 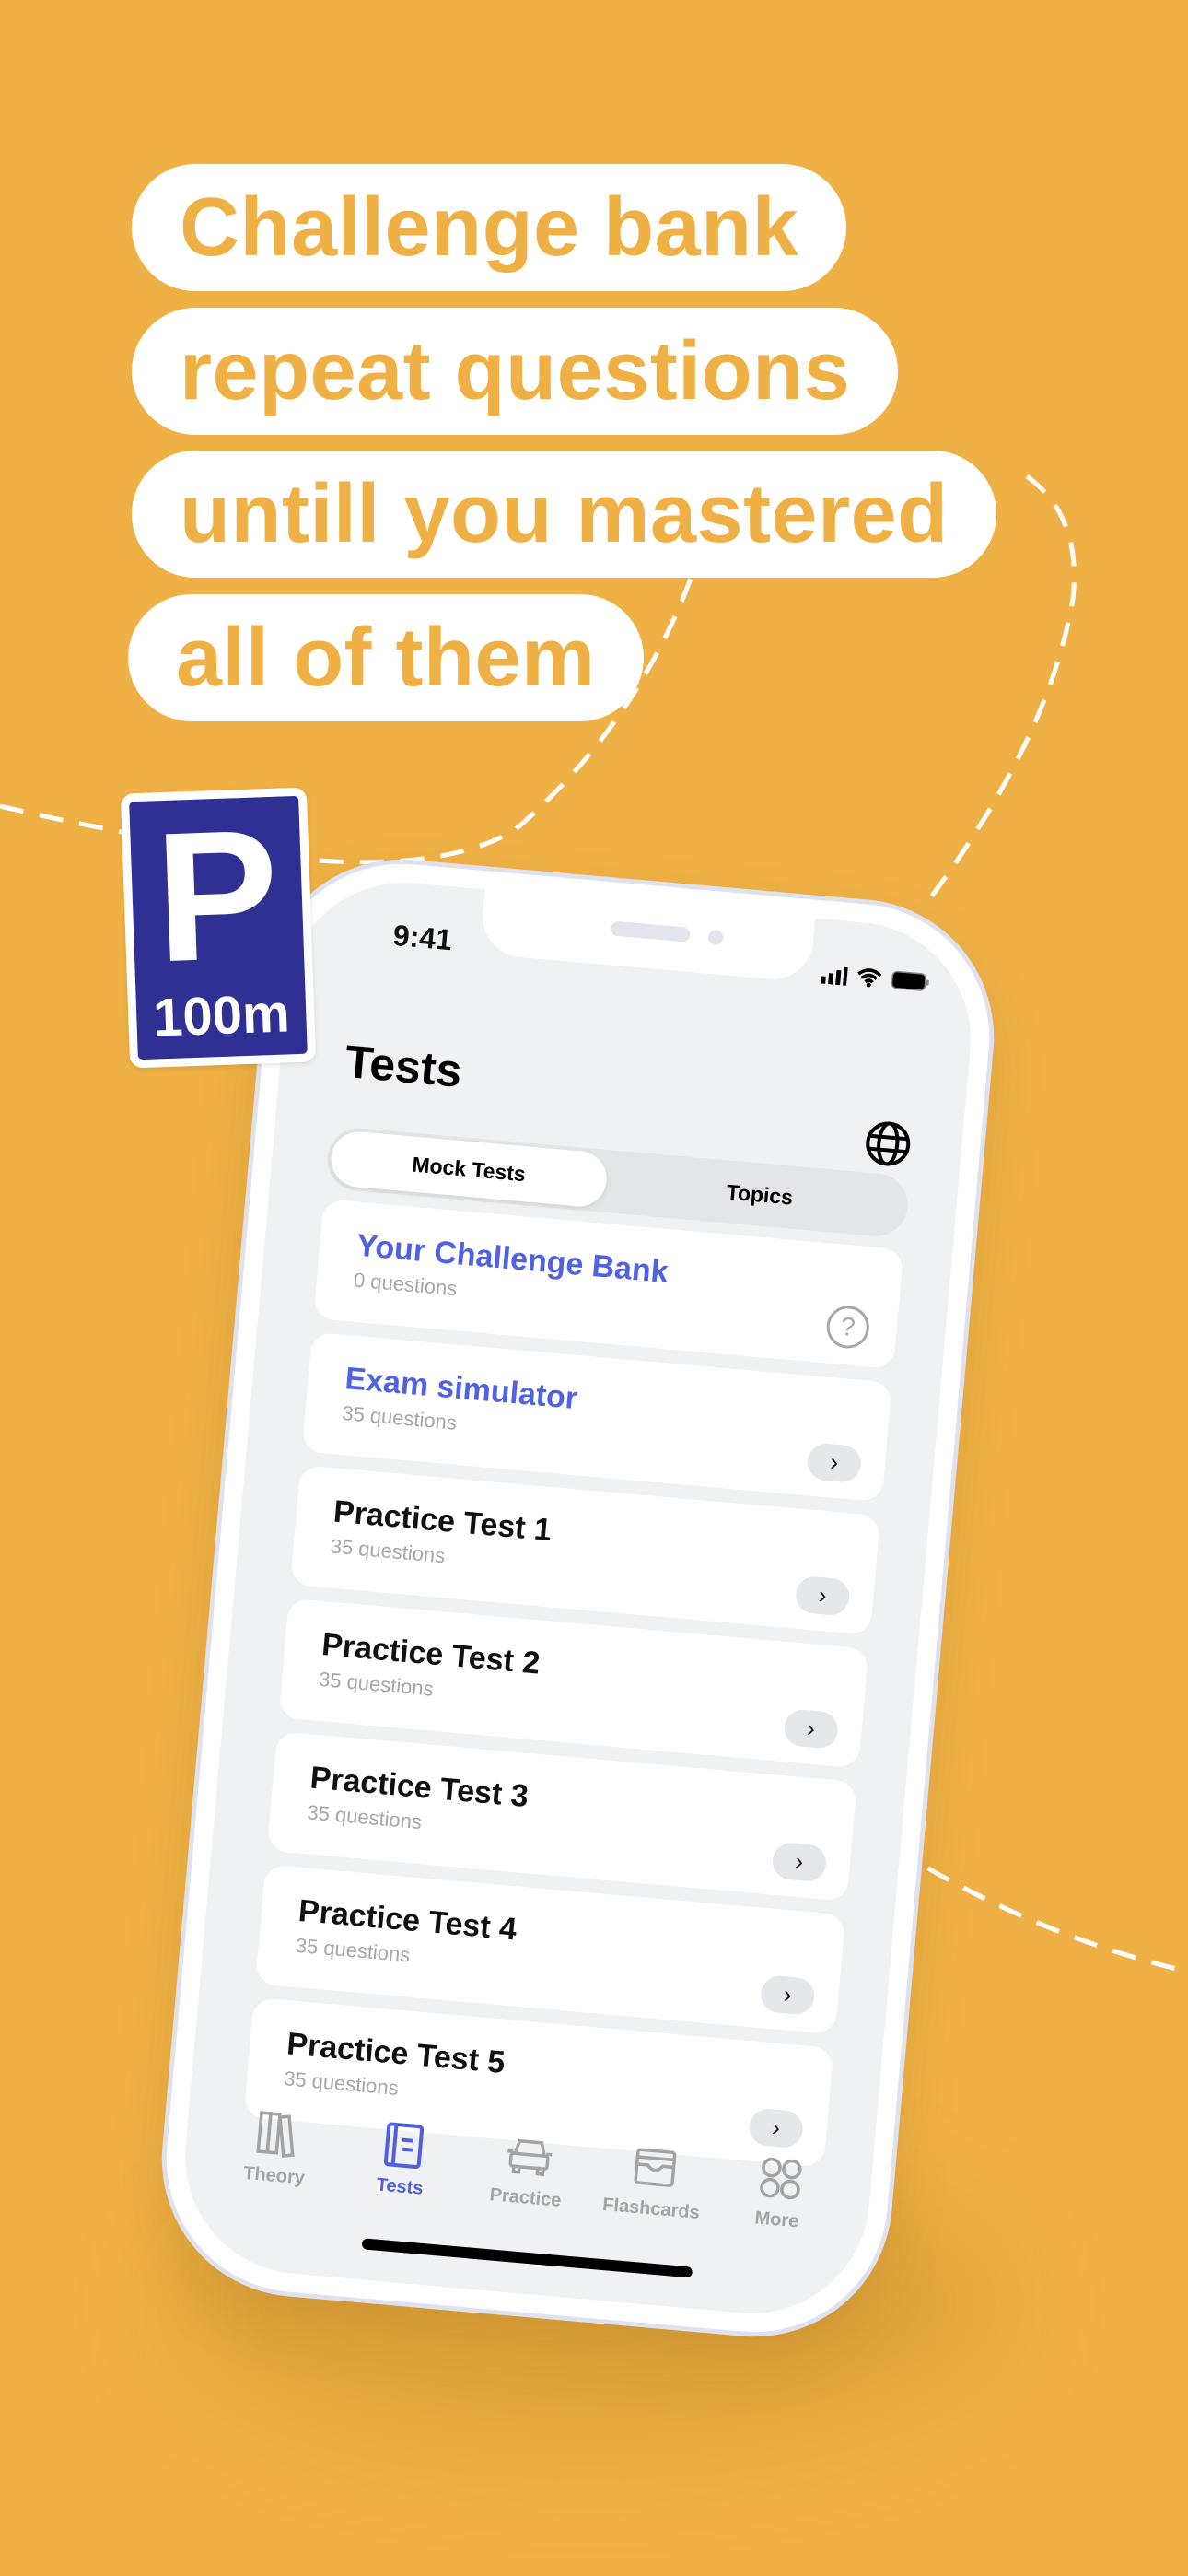 What do you see at coordinates (910, 980) in the screenshot?
I see `battery-icon` at bounding box center [910, 980].